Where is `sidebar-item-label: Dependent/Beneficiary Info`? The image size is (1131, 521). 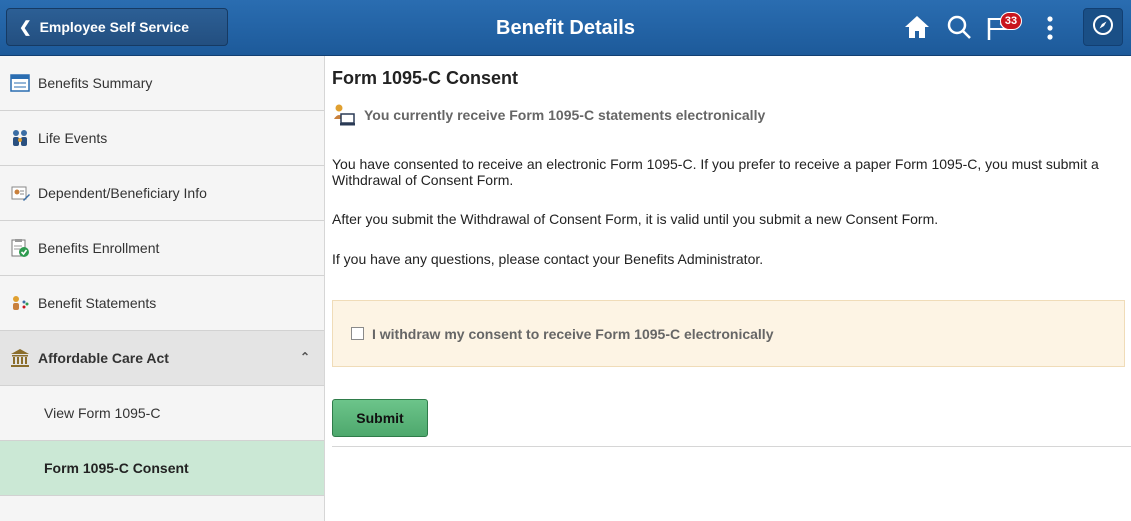 sidebar-item-label: Dependent/Beneficiary Info is located at coordinates (122, 193).